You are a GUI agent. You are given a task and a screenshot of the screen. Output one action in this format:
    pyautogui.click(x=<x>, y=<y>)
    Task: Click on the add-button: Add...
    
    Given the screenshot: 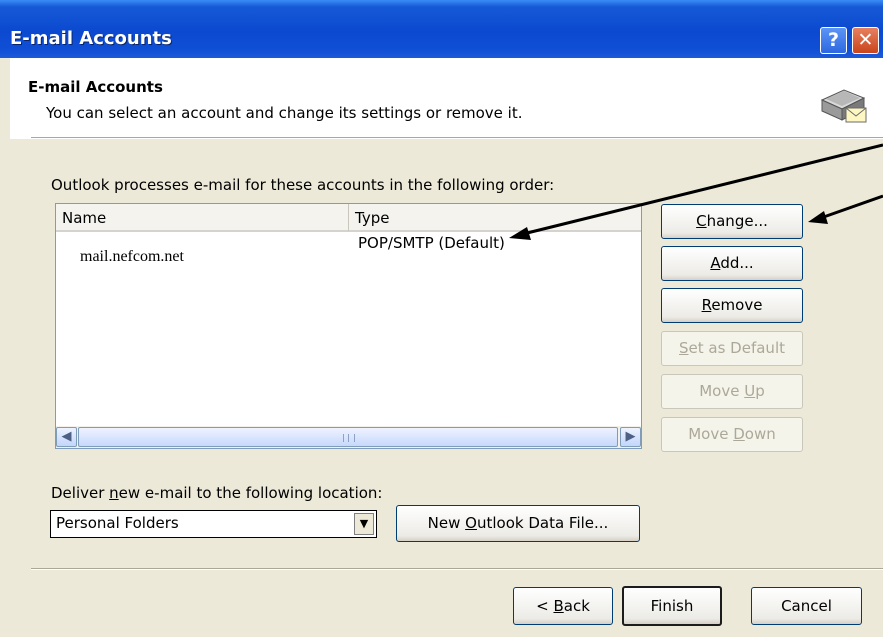 What is the action you would take?
    pyautogui.click(x=732, y=263)
    